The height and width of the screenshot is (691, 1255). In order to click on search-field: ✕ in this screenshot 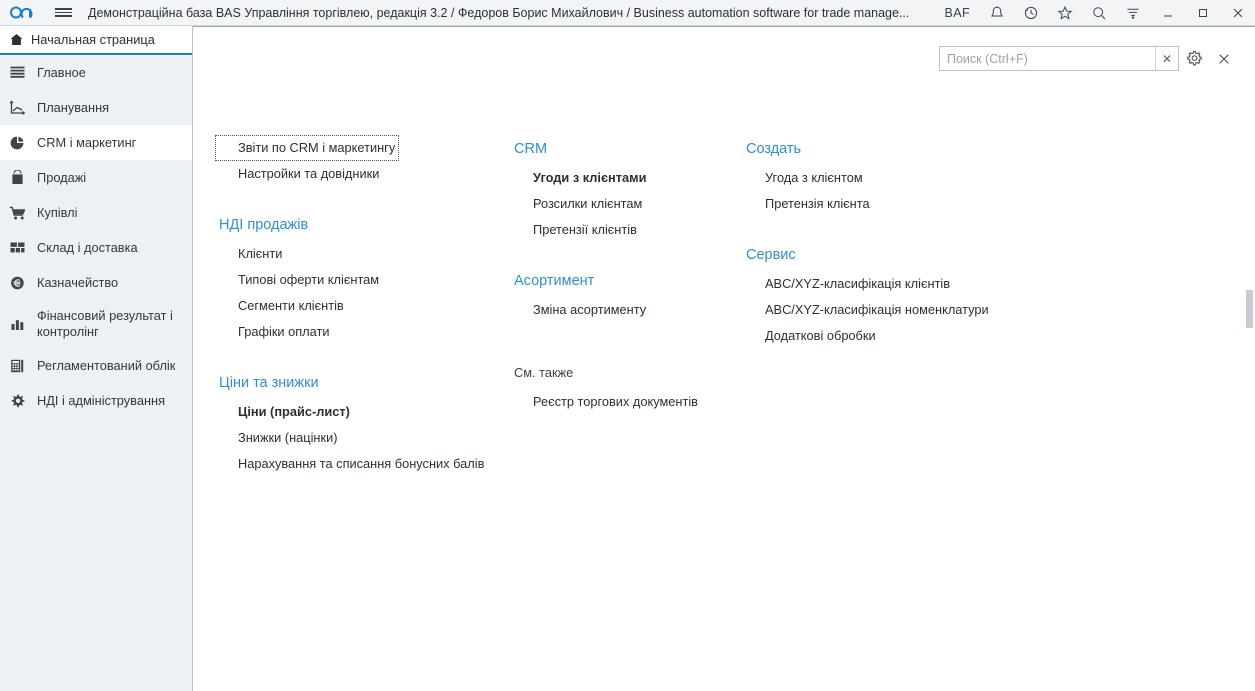, I will do `click(1059, 58)`.